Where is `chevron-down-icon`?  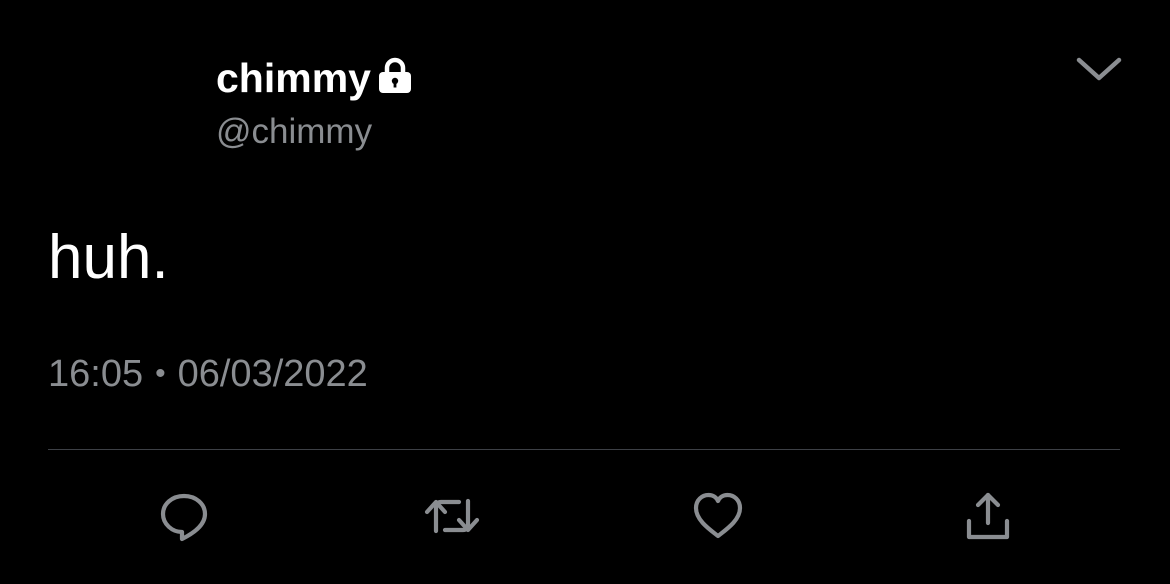
chevron-down-icon is located at coordinates (1099, 70).